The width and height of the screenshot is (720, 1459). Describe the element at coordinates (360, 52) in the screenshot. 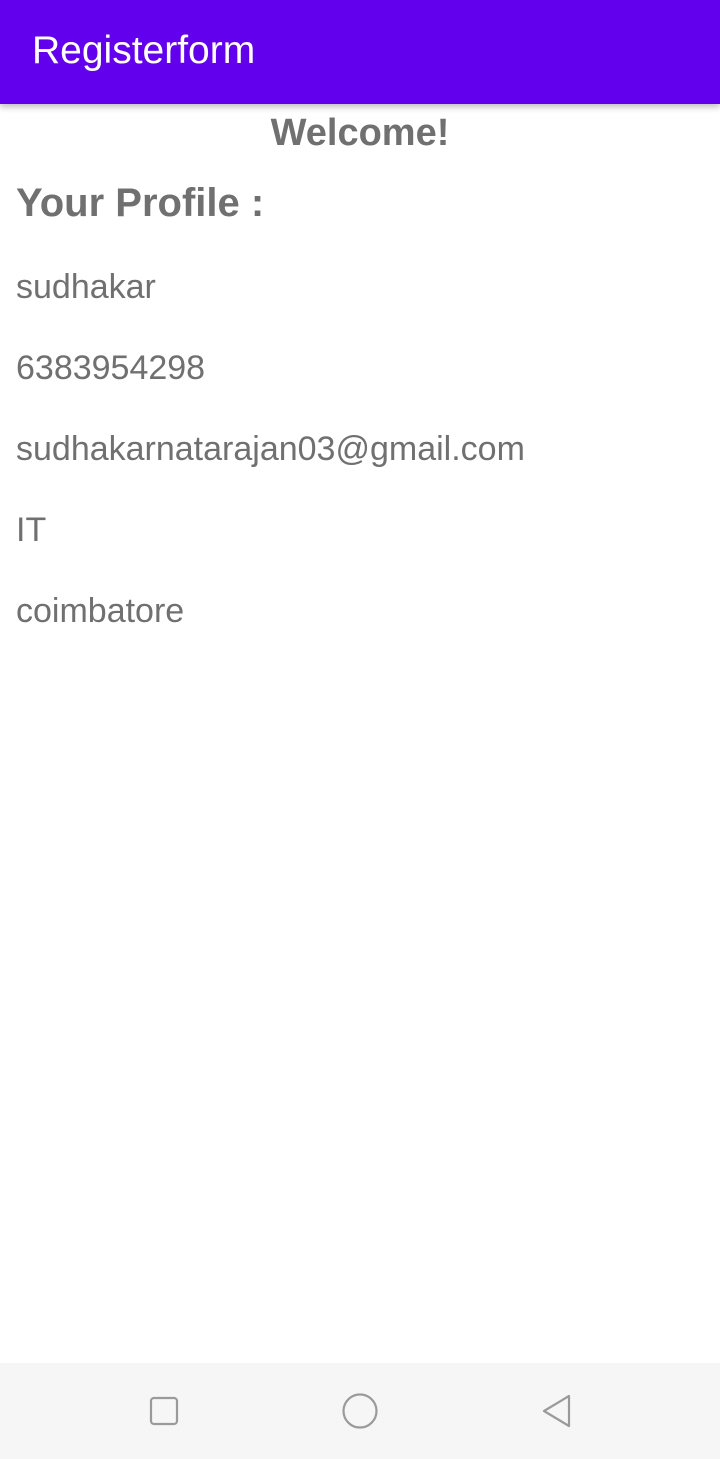

I see `app-bar: Registerform` at that location.